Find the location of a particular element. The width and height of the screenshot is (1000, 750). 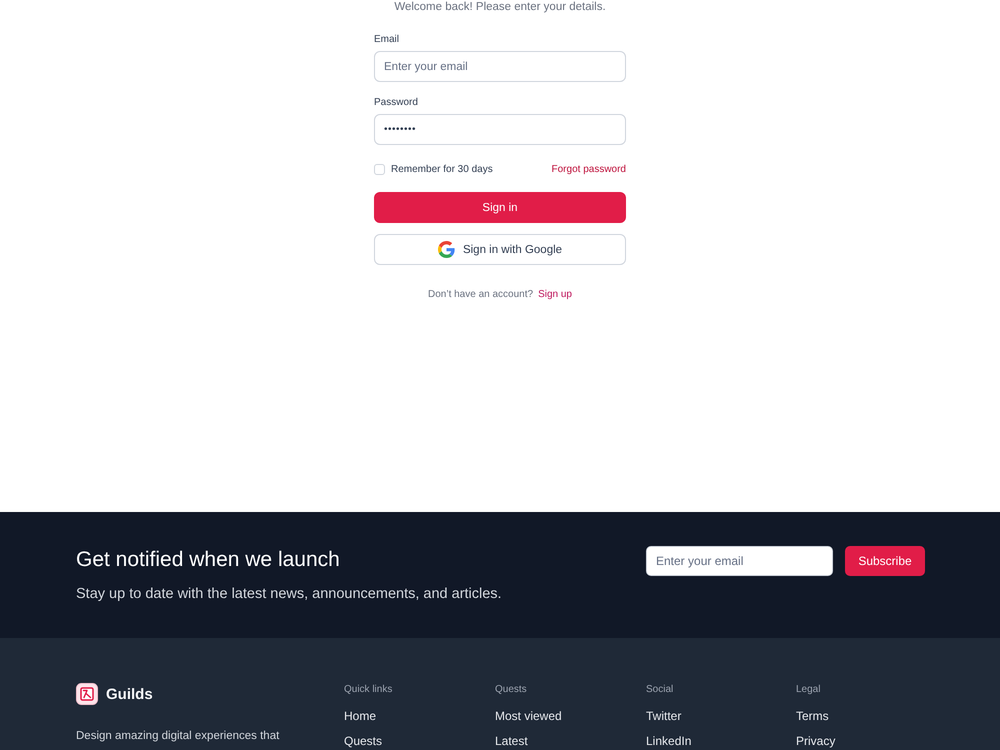

checkbox is located at coordinates (379, 169).